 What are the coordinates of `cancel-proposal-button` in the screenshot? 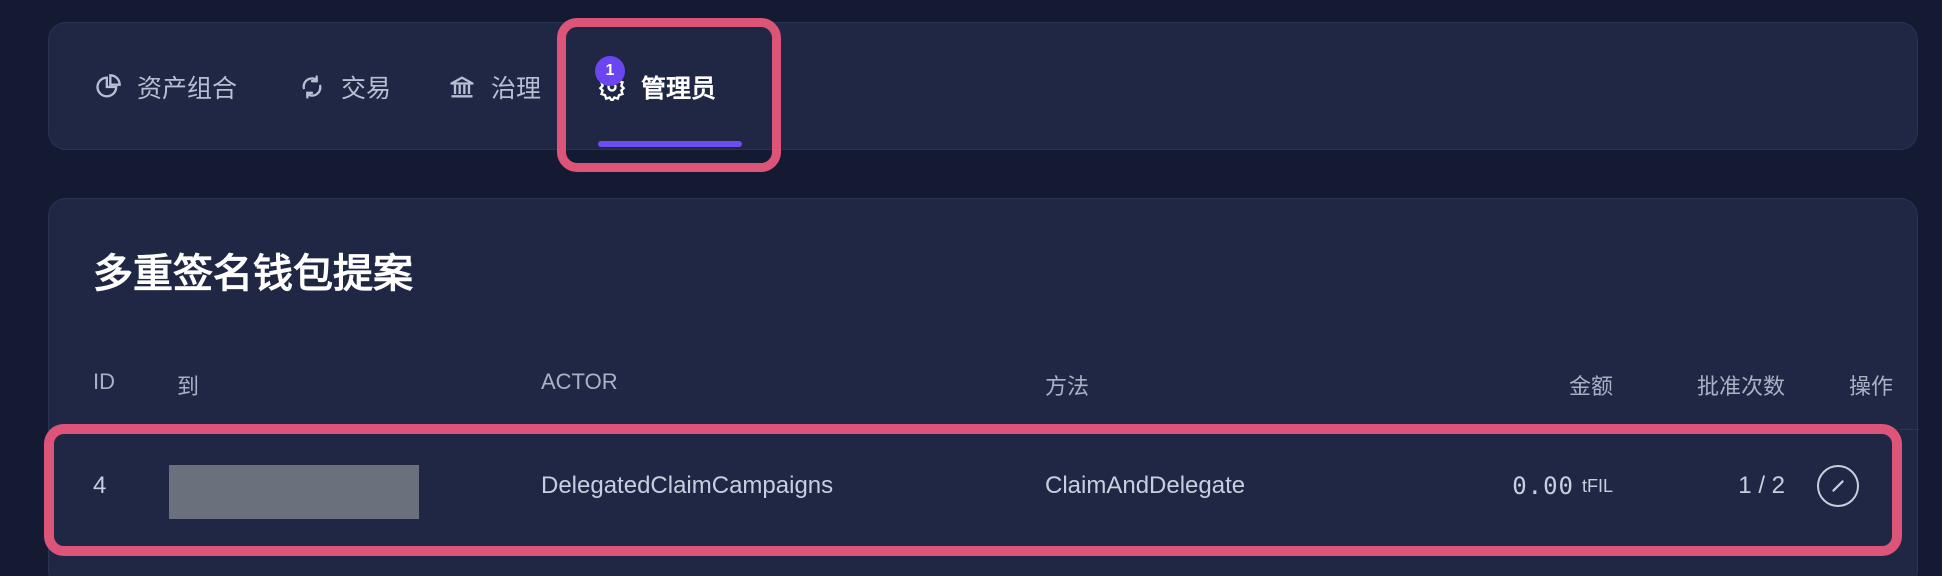 It's located at (1838, 486).